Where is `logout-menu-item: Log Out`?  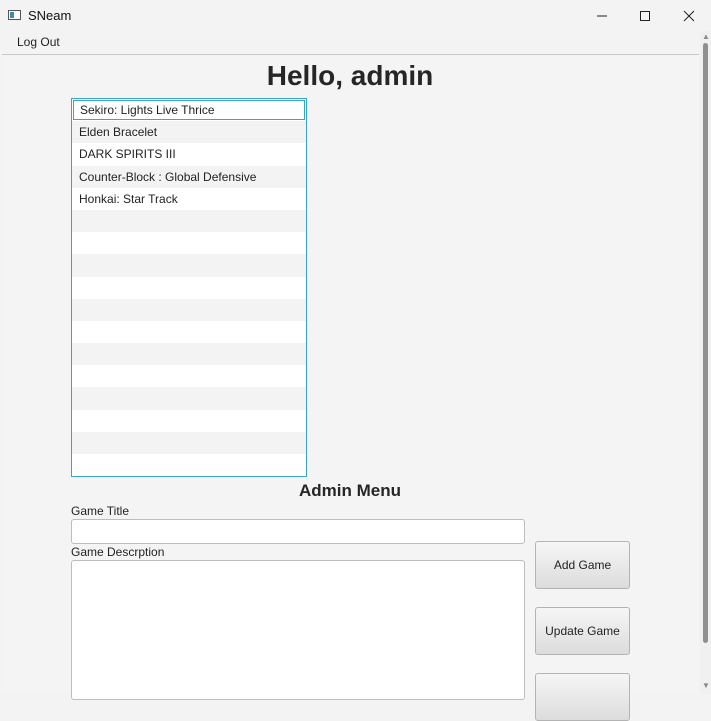 logout-menu-item: Log Out is located at coordinates (38, 42).